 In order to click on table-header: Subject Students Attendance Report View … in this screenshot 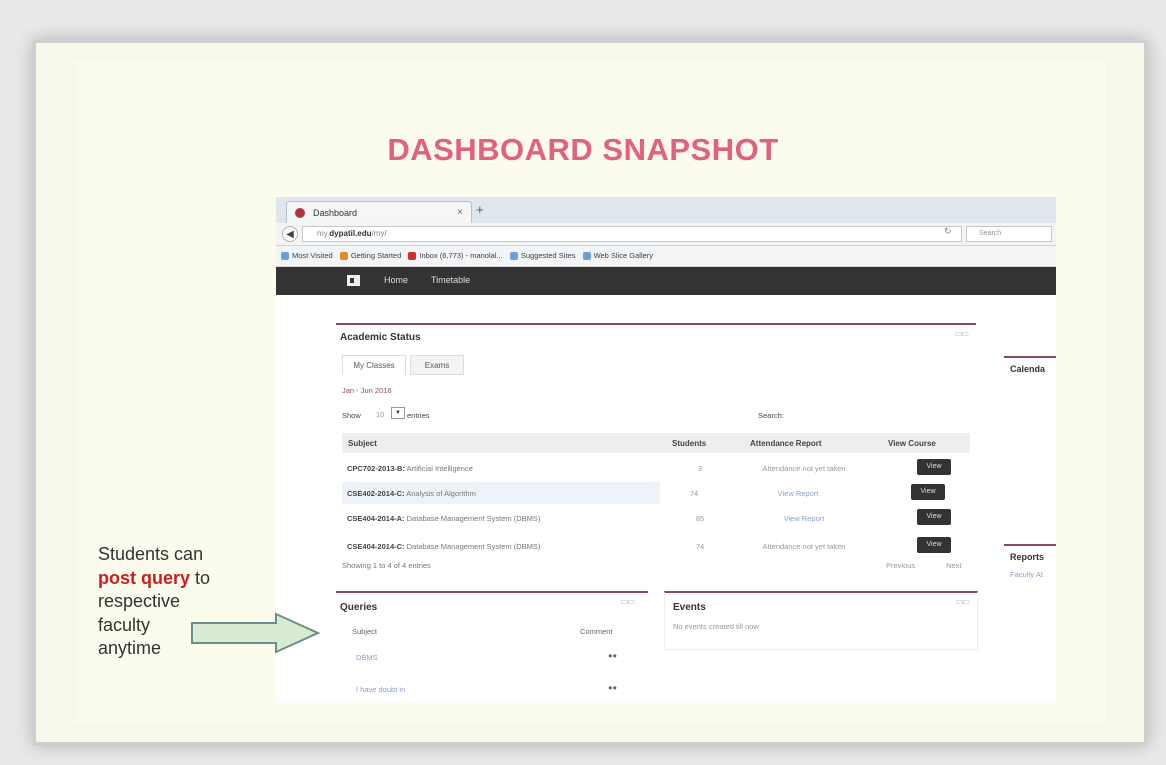, I will do `click(656, 443)`.